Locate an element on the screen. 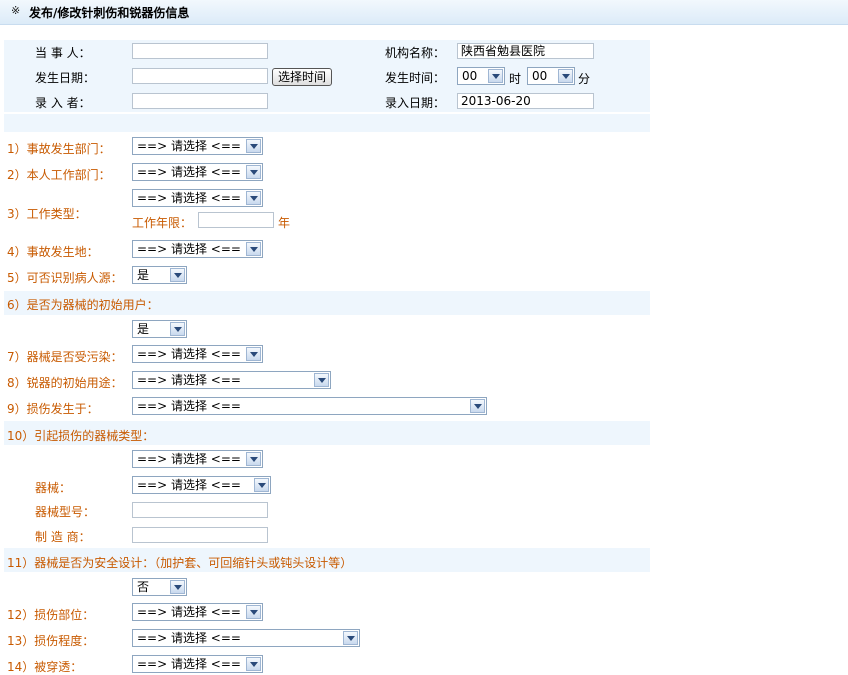 The width and height of the screenshot is (848, 675). hour-select: 00 is located at coordinates (481, 76).